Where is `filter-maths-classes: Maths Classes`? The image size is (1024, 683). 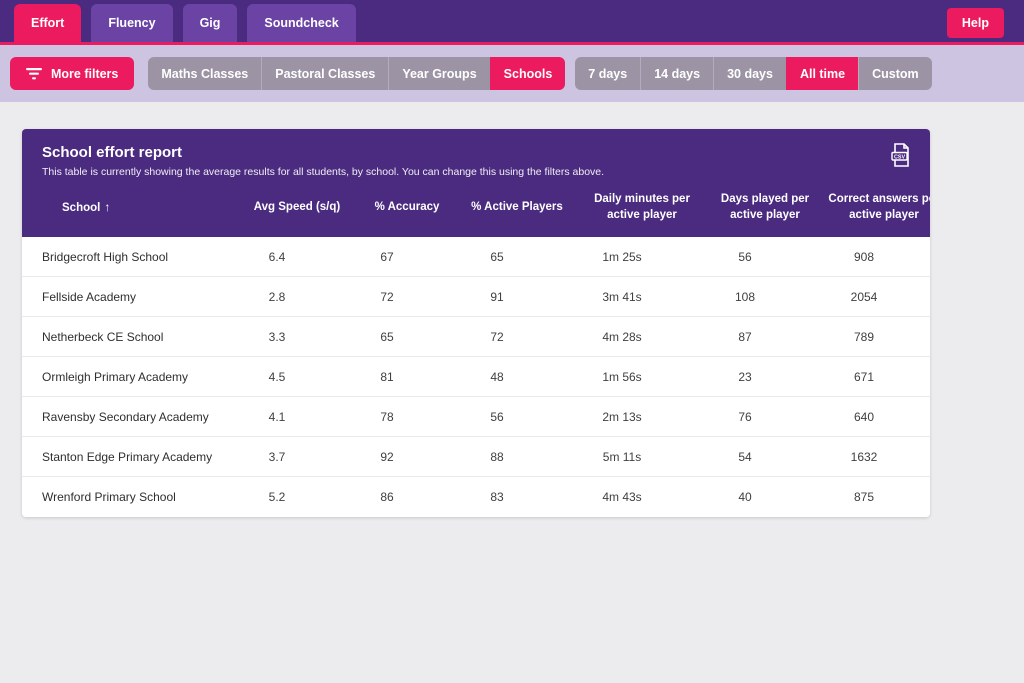 filter-maths-classes: Maths Classes is located at coordinates (205, 73).